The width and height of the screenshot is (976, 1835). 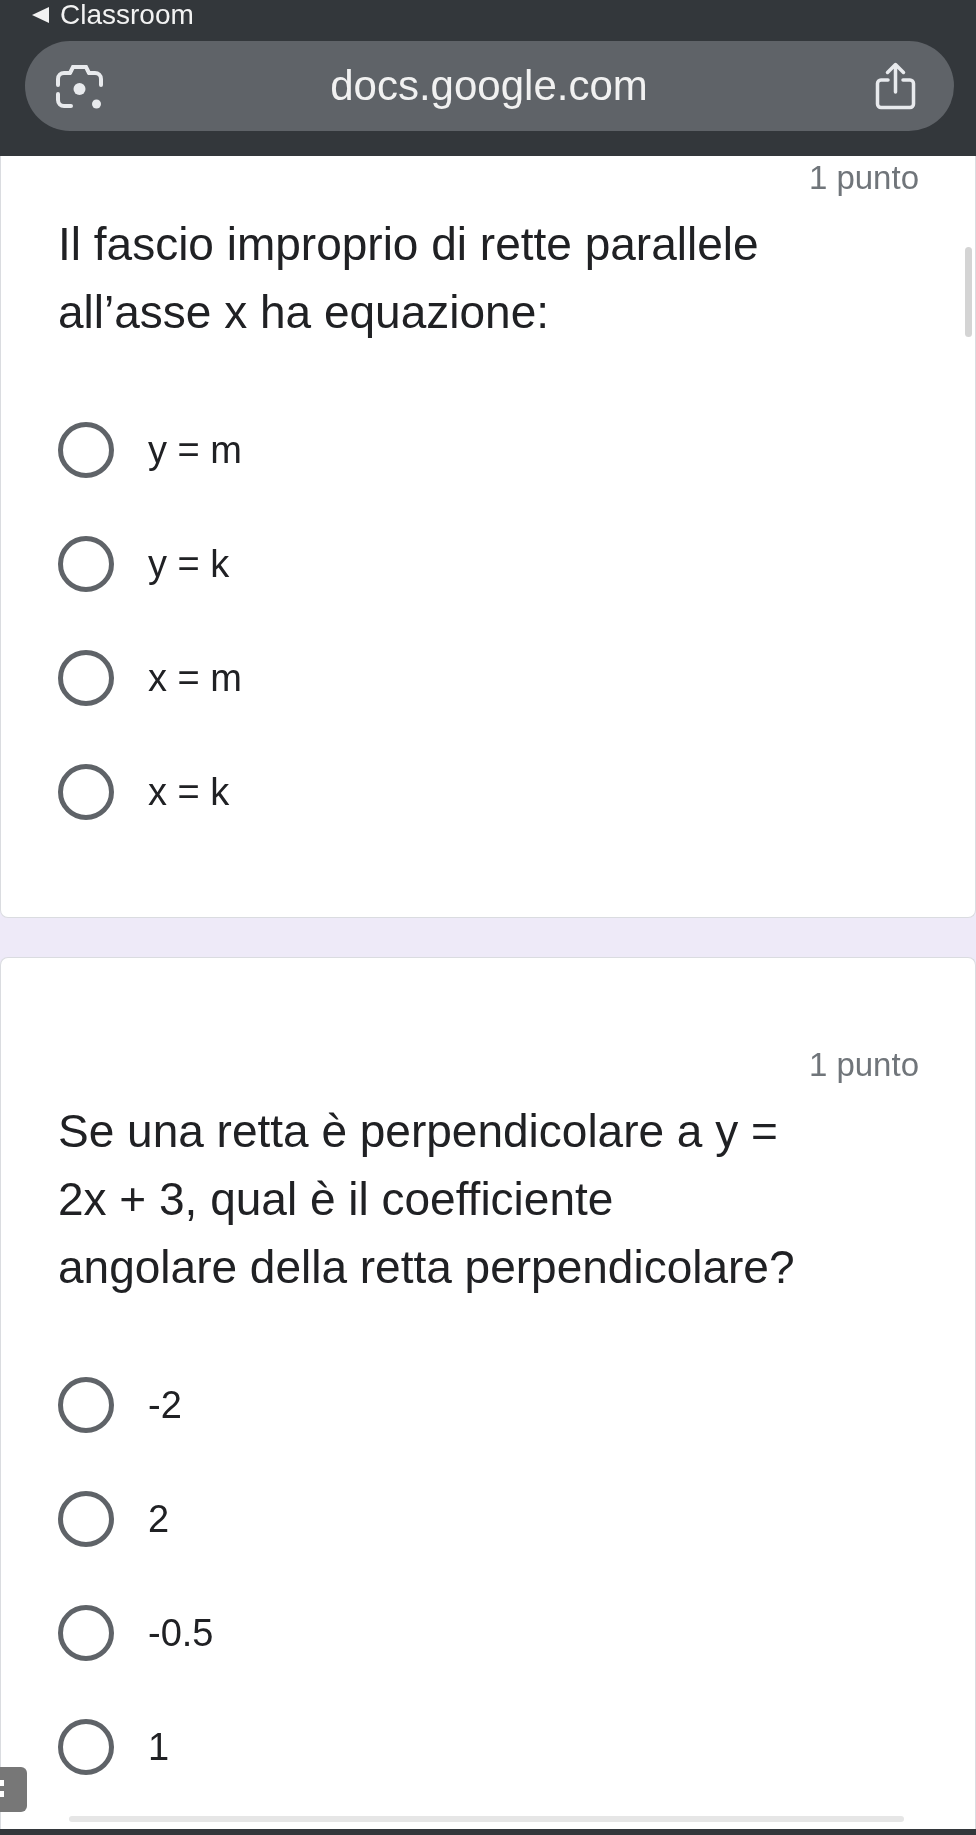 I want to click on option-label: -0.5, so click(x=181, y=1633).